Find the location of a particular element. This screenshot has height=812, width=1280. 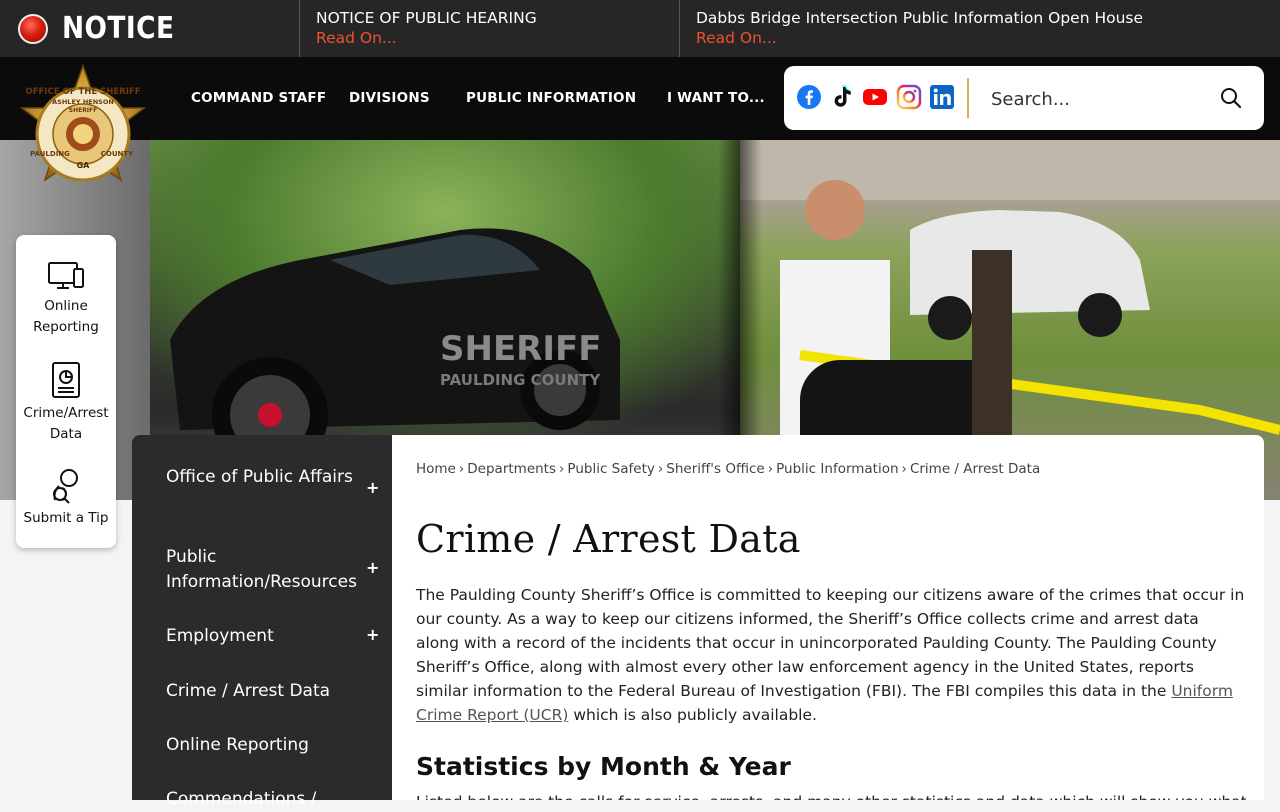

youtube-icon is located at coordinates (875, 97).